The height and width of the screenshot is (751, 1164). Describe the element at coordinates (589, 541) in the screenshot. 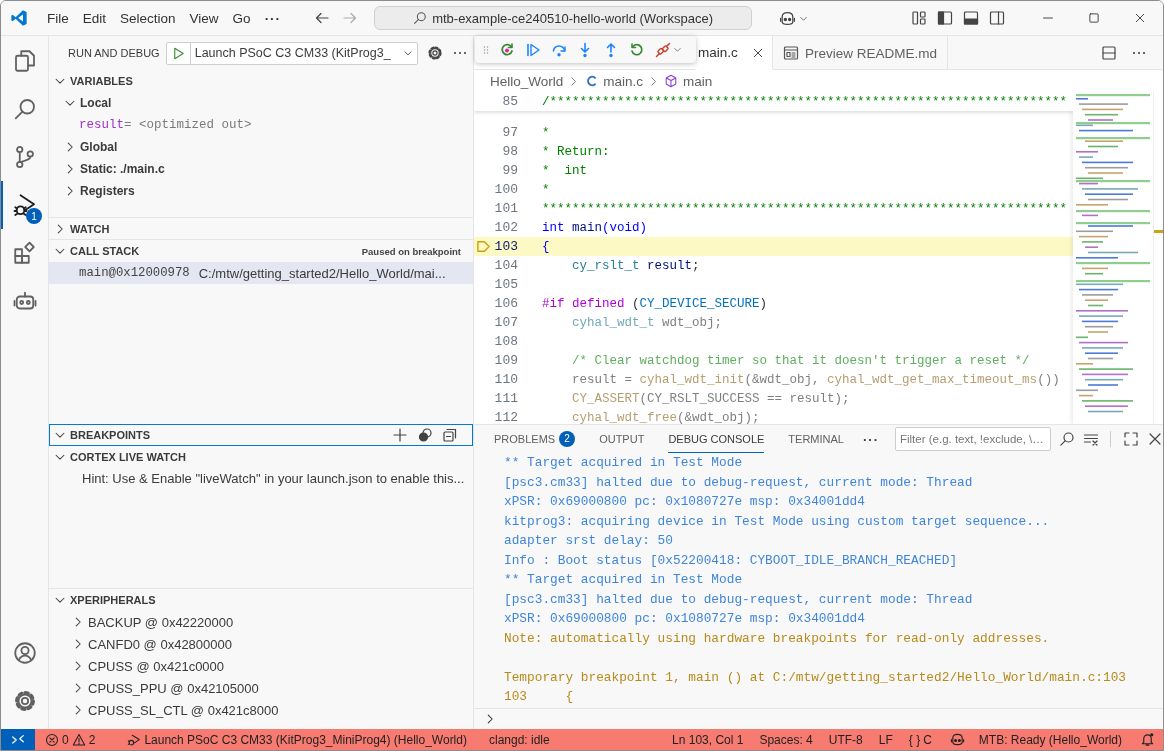

I see `console-line: adapter srst delay: 50` at that location.